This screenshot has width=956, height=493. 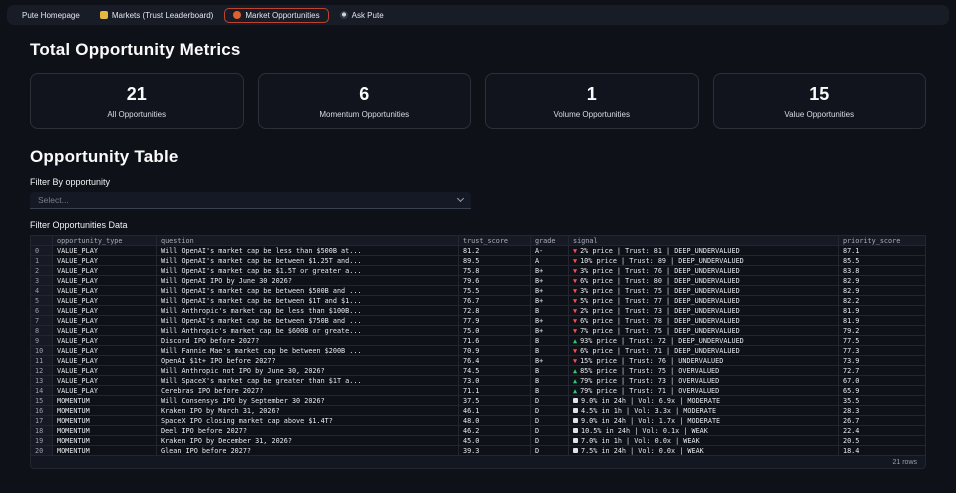 I want to click on signal-cell: ▼ 6% price | Trust: 71 | DEEP_UNDERVALUED, so click(x=703, y=350).